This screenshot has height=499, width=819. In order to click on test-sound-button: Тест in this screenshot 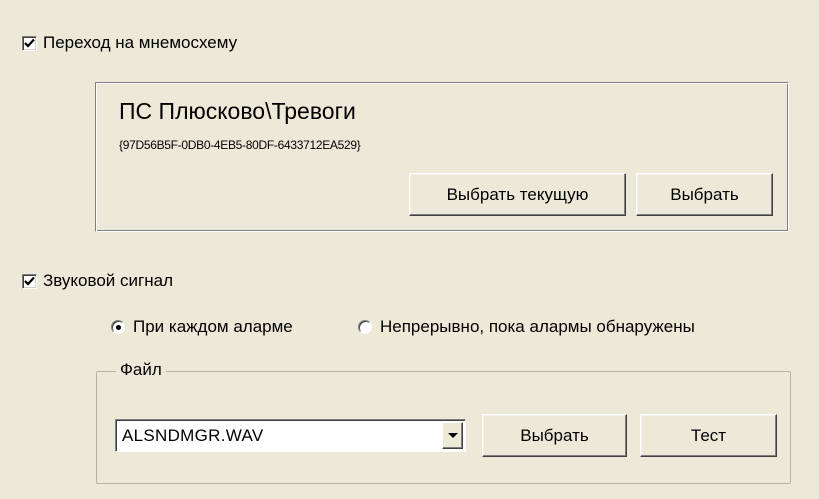, I will do `click(708, 435)`.